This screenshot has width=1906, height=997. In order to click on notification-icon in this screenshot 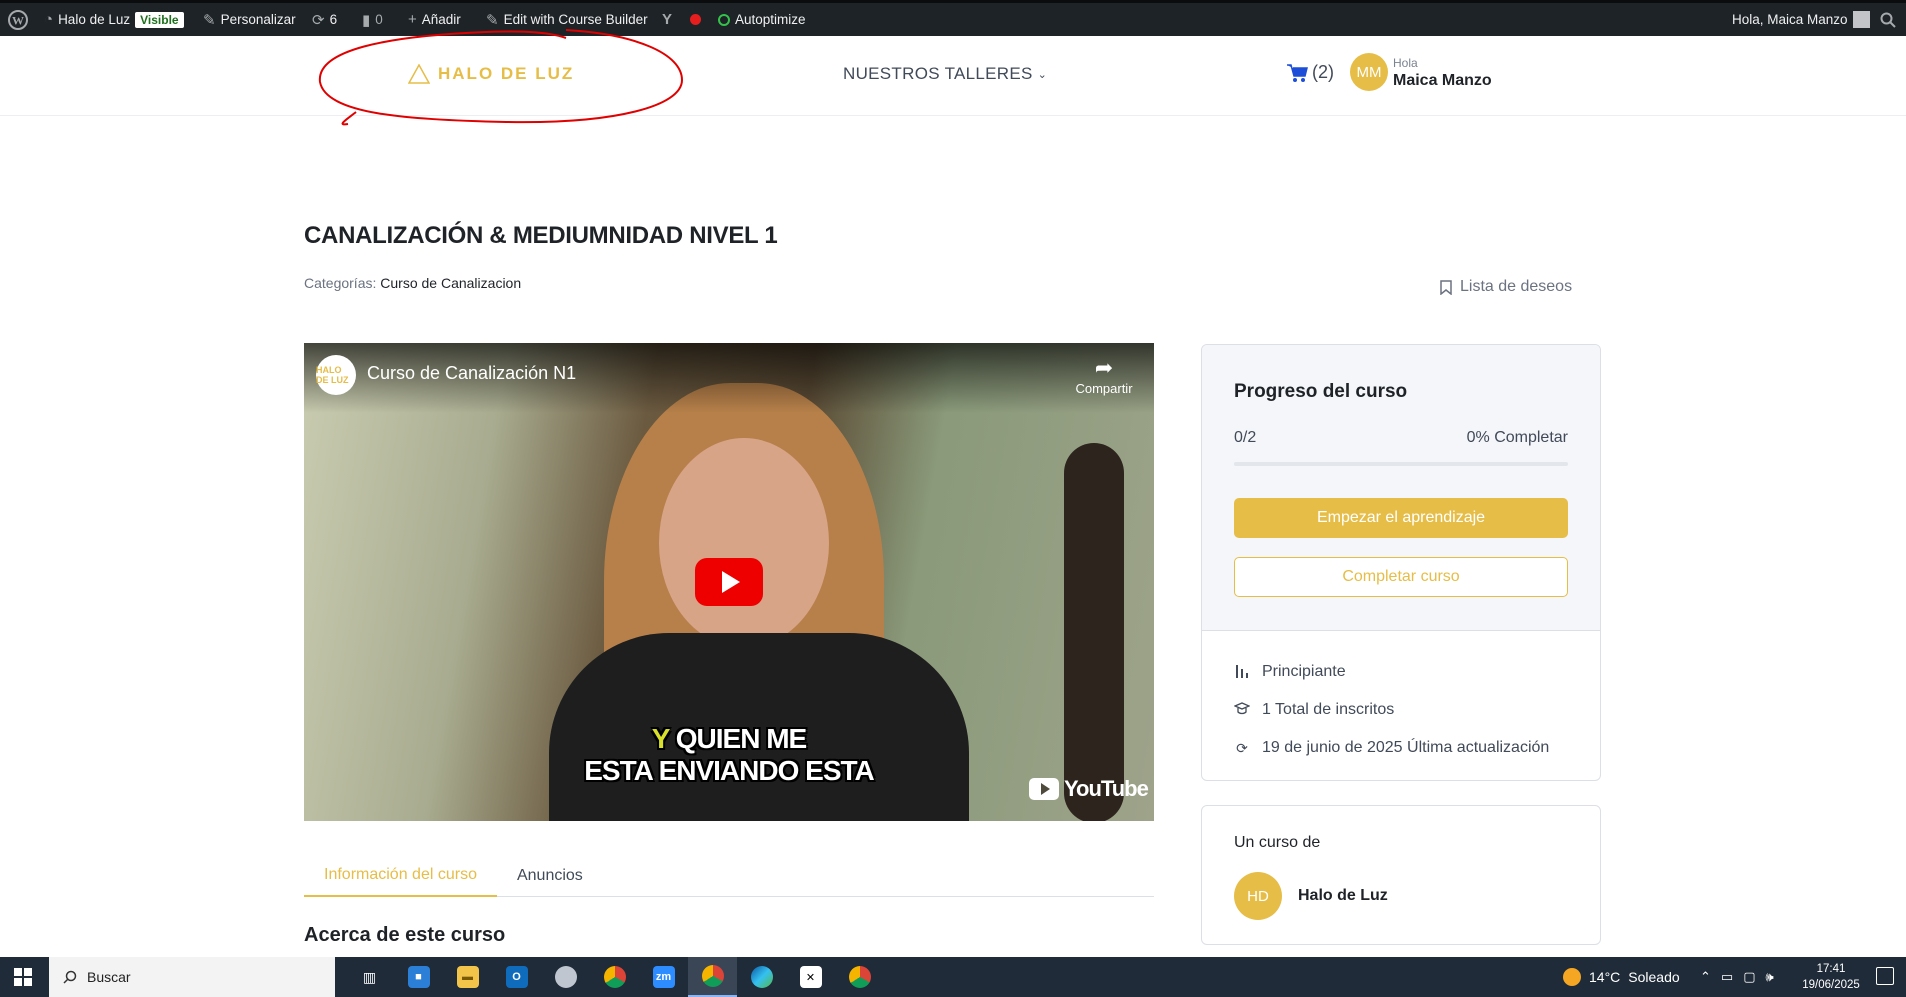, I will do `click(1885, 976)`.